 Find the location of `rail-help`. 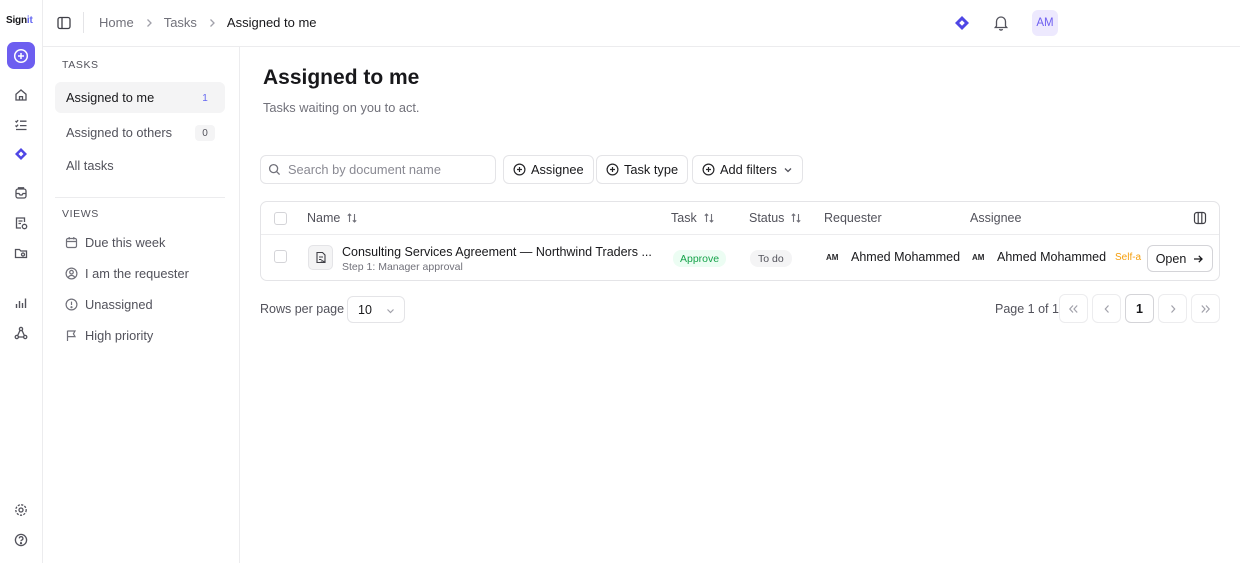

rail-help is located at coordinates (21, 540).